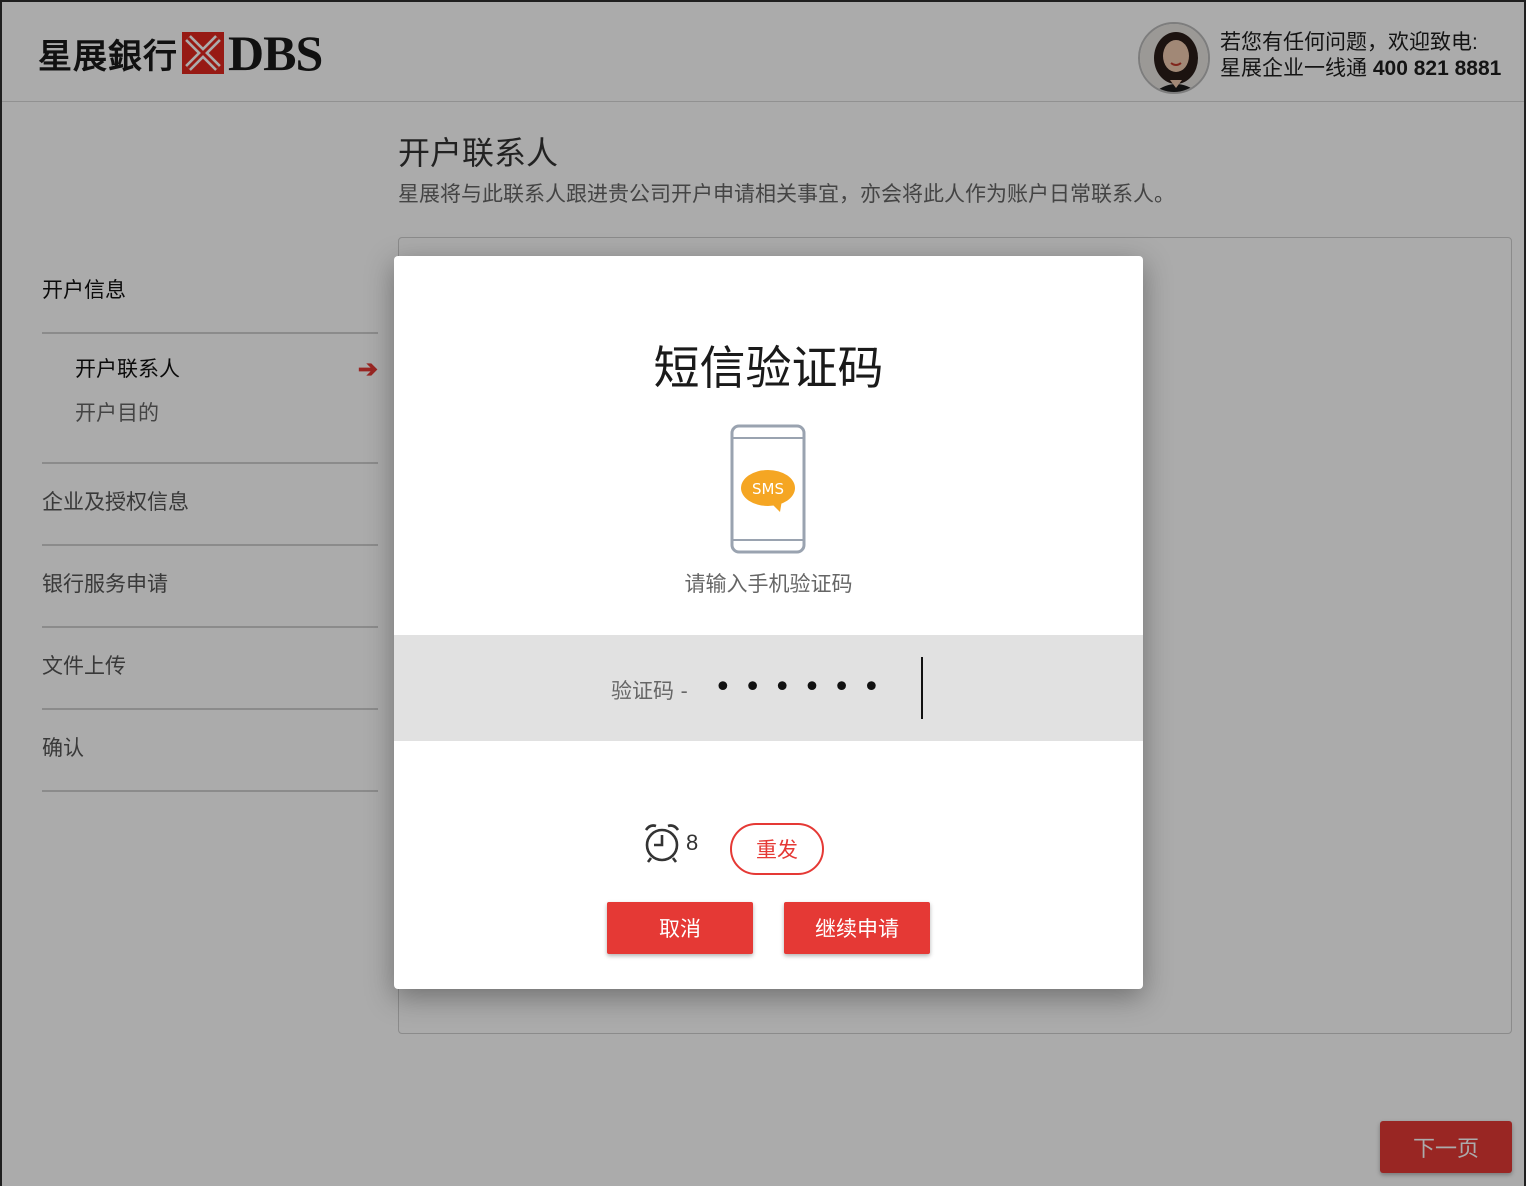 This screenshot has width=1526, height=1186. I want to click on dialog-title: 短信验证码, so click(768, 368).